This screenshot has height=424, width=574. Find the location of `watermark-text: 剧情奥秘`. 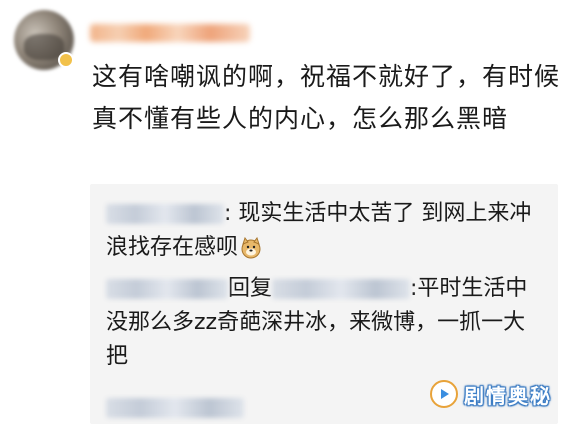

watermark-text: 剧情奥秘 is located at coordinates (508, 395).